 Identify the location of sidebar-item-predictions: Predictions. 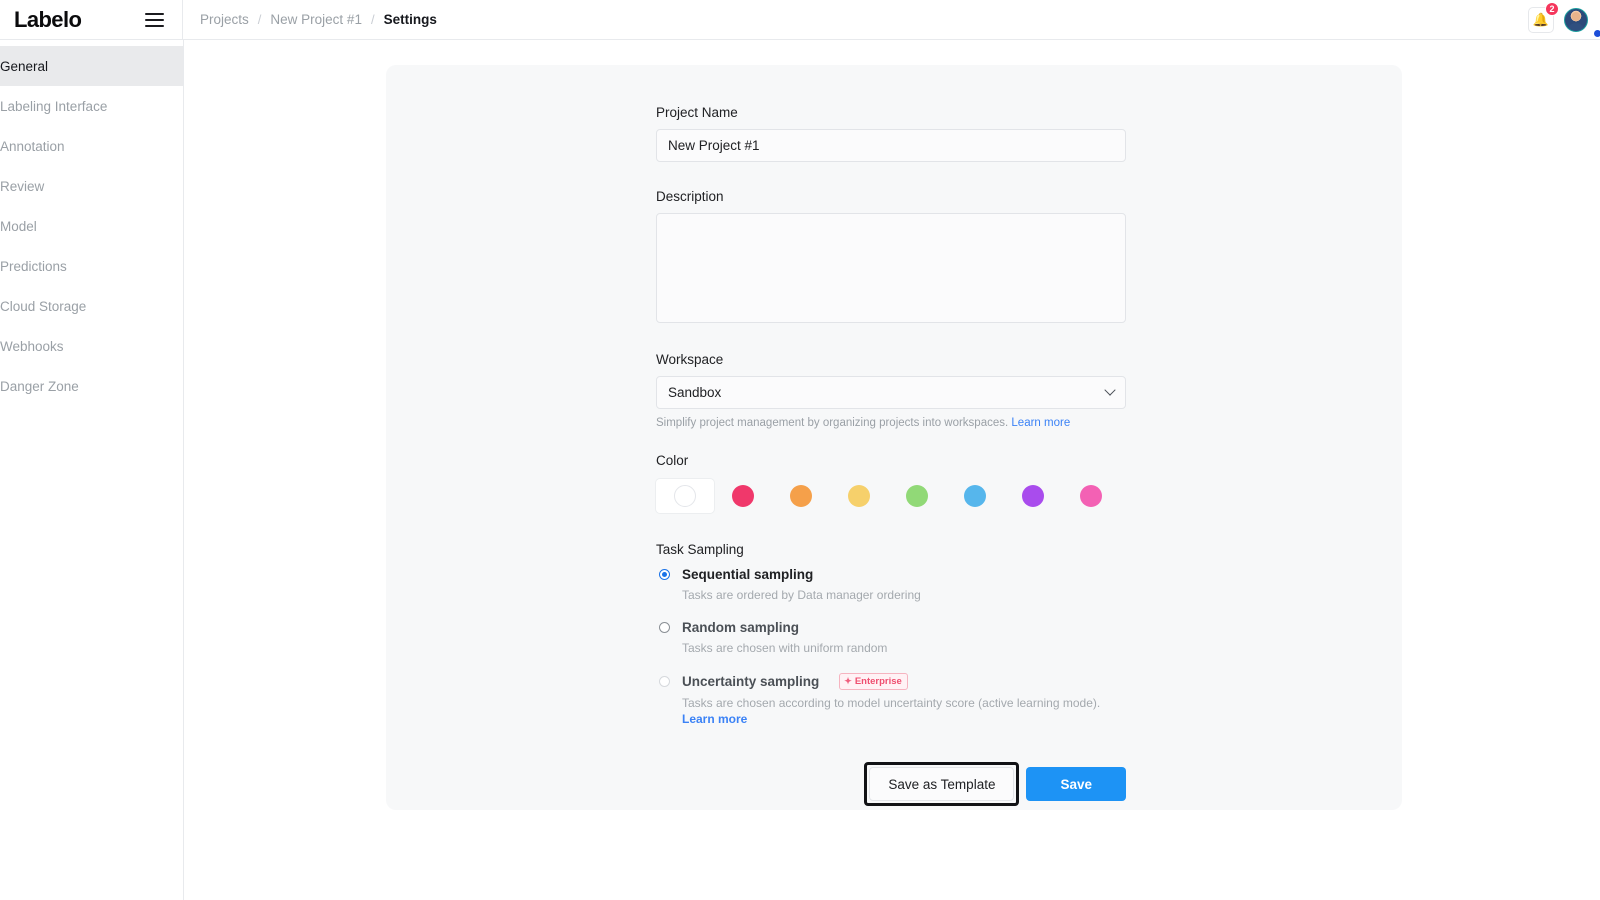
(91, 266).